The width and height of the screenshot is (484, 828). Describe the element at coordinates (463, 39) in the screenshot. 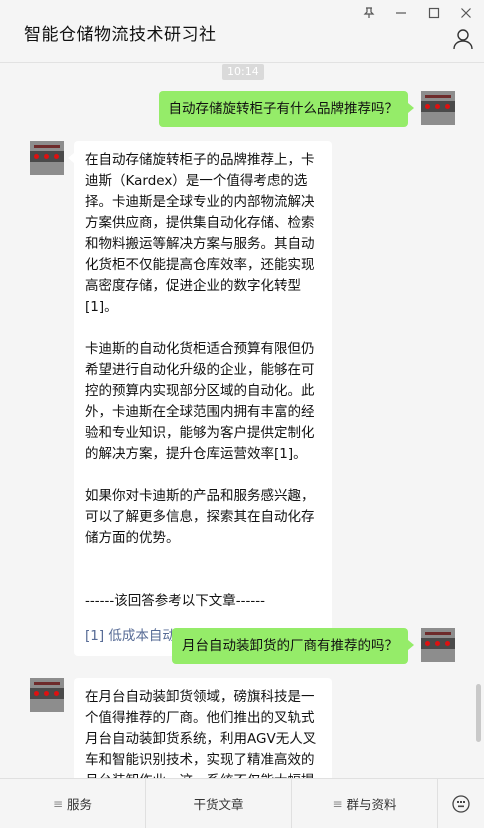

I see `profile-icon` at that location.